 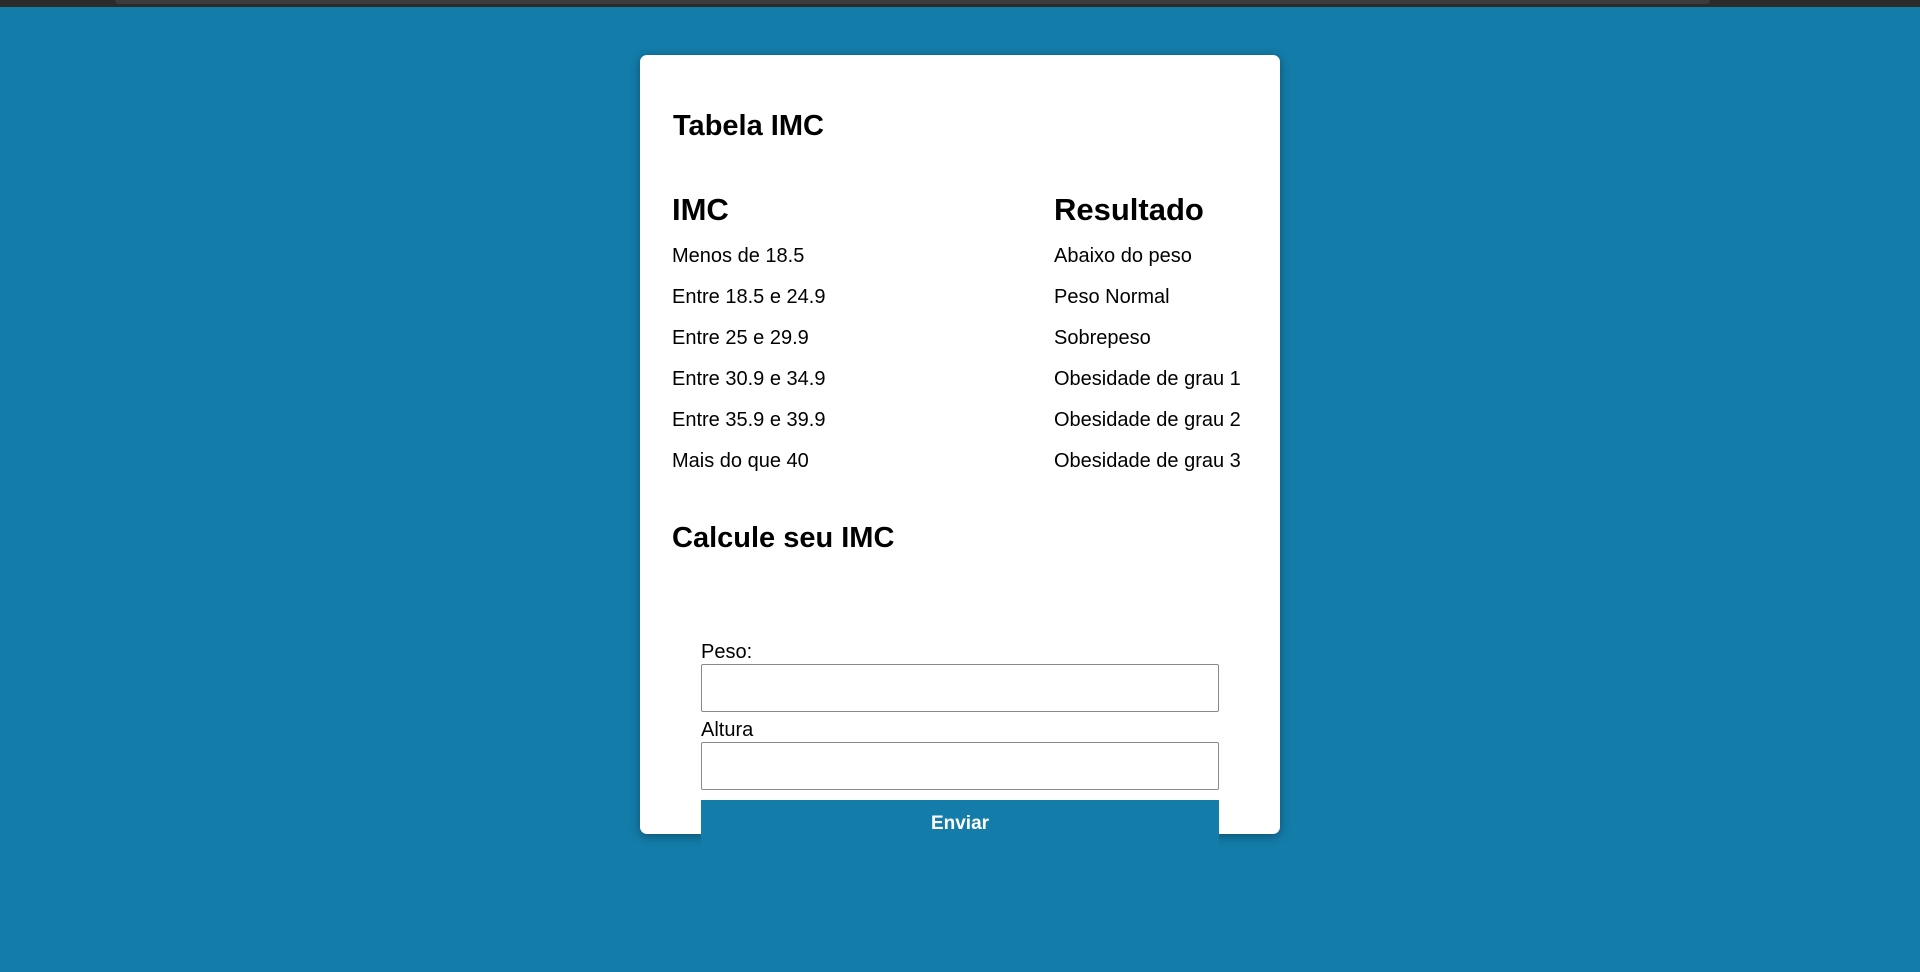 What do you see at coordinates (1147, 379) in the screenshot?
I see `result-item: Obesidade de grau 1` at bounding box center [1147, 379].